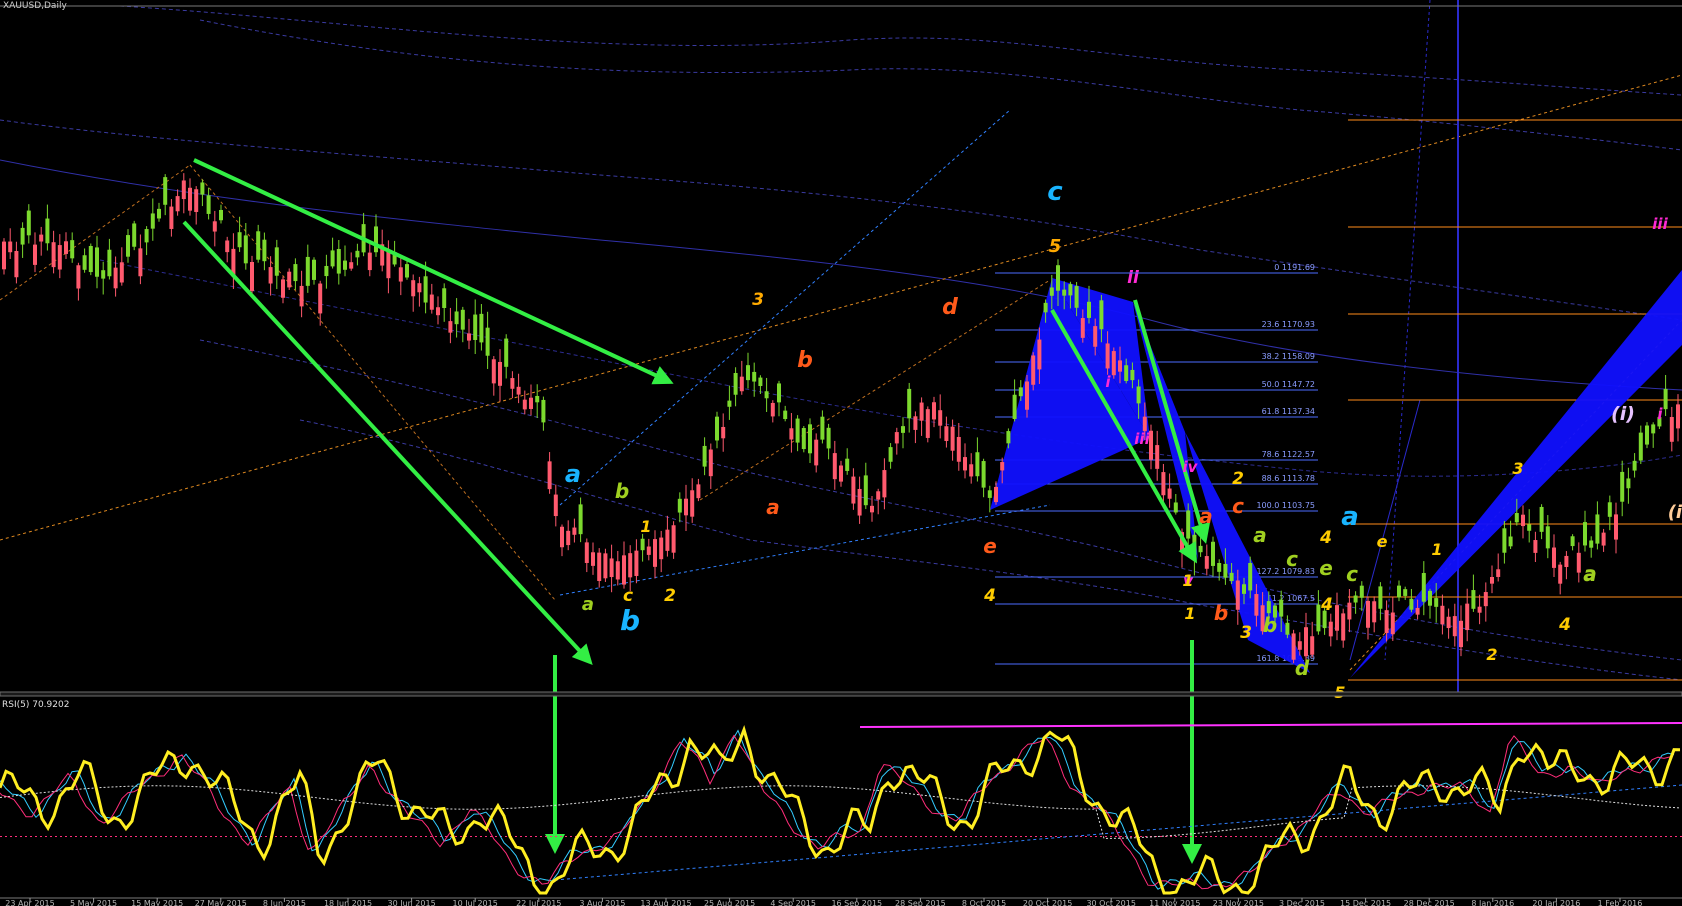 Image resolution: width=1682 pixels, height=906 pixels. Describe the element at coordinates (387, 442) in the screenshot. I see `green-arrow` at that location.